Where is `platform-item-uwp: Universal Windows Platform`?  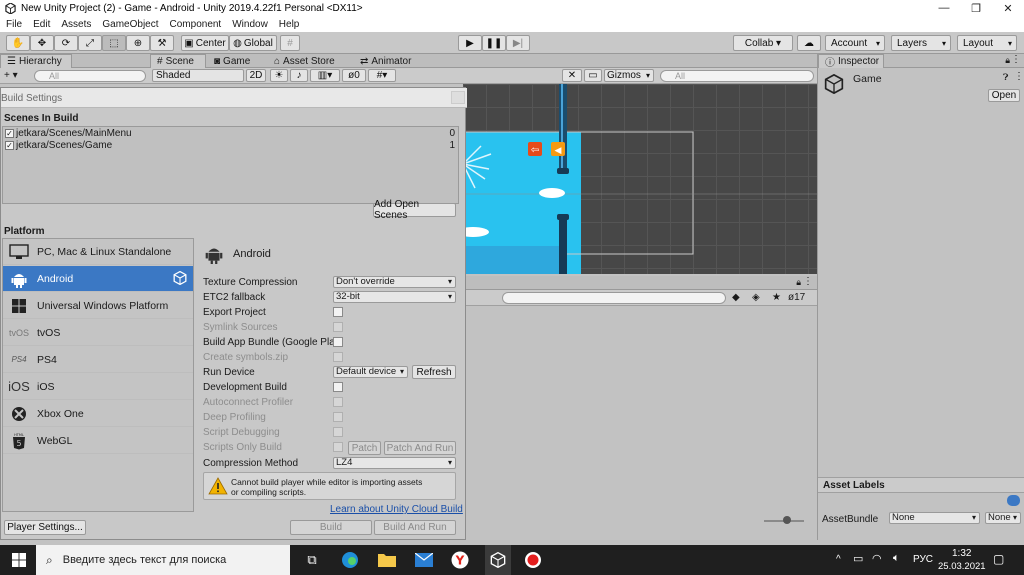
platform-item-uwp: Universal Windows Platform is located at coordinates (98, 306).